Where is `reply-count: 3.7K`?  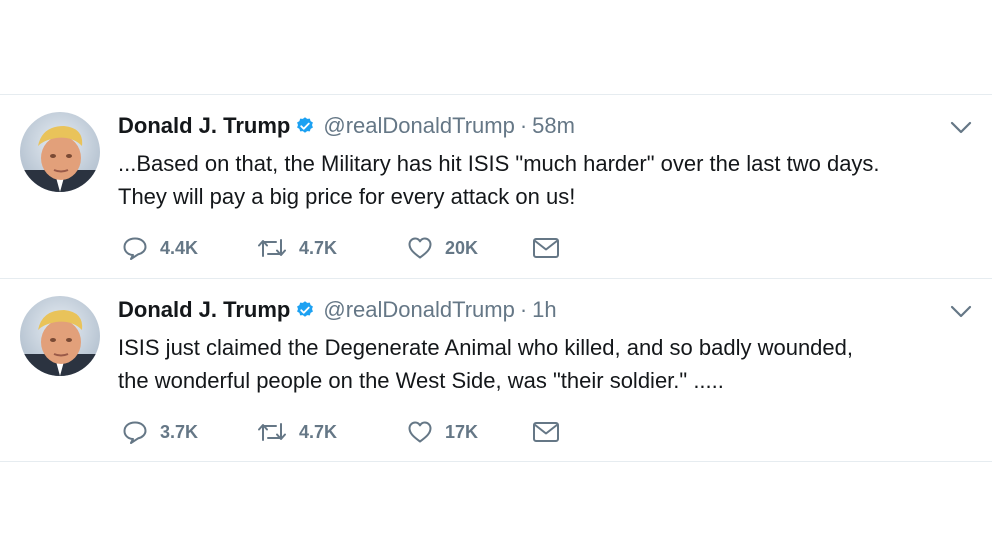 reply-count: 3.7K is located at coordinates (179, 431).